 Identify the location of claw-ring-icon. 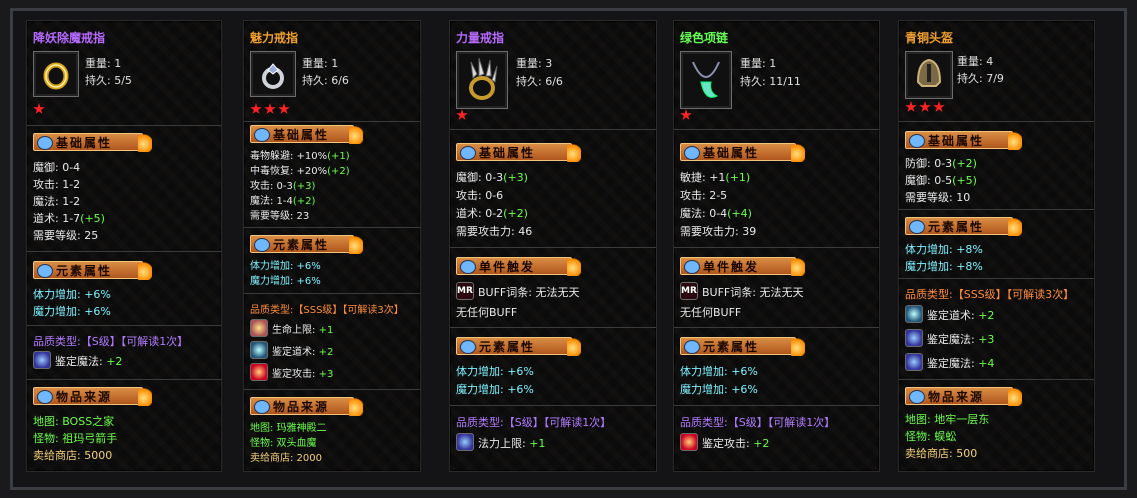
(483, 78).